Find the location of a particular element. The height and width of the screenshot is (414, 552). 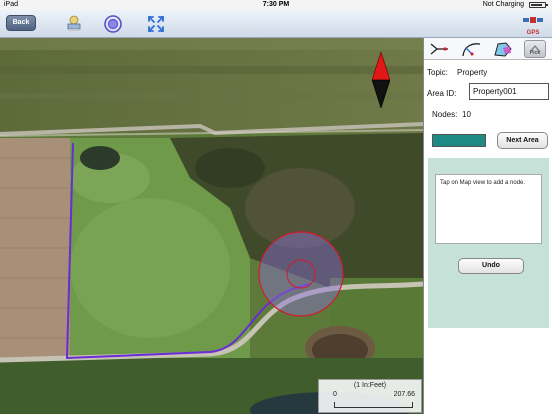

instruction-message: Tap on Map view to add a node. is located at coordinates (488, 209).